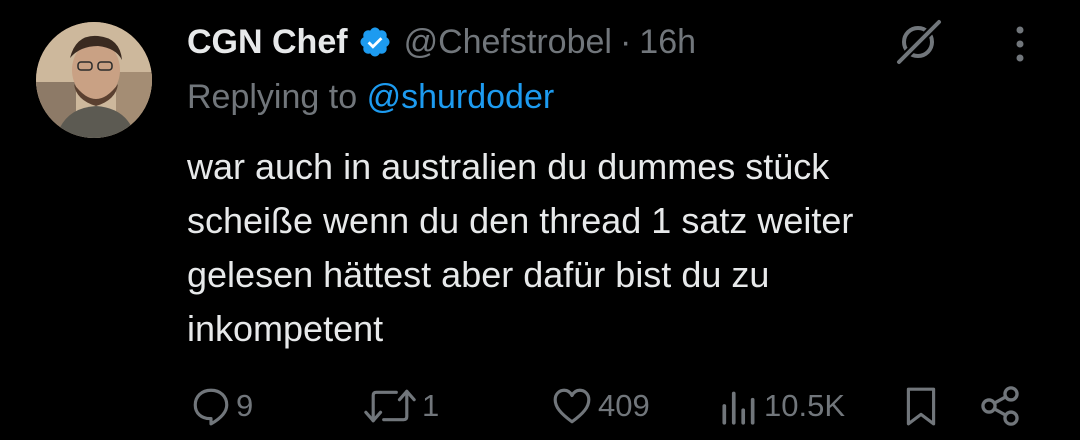 This screenshot has height=440, width=1080. I want to click on bookmark-button, so click(921, 406).